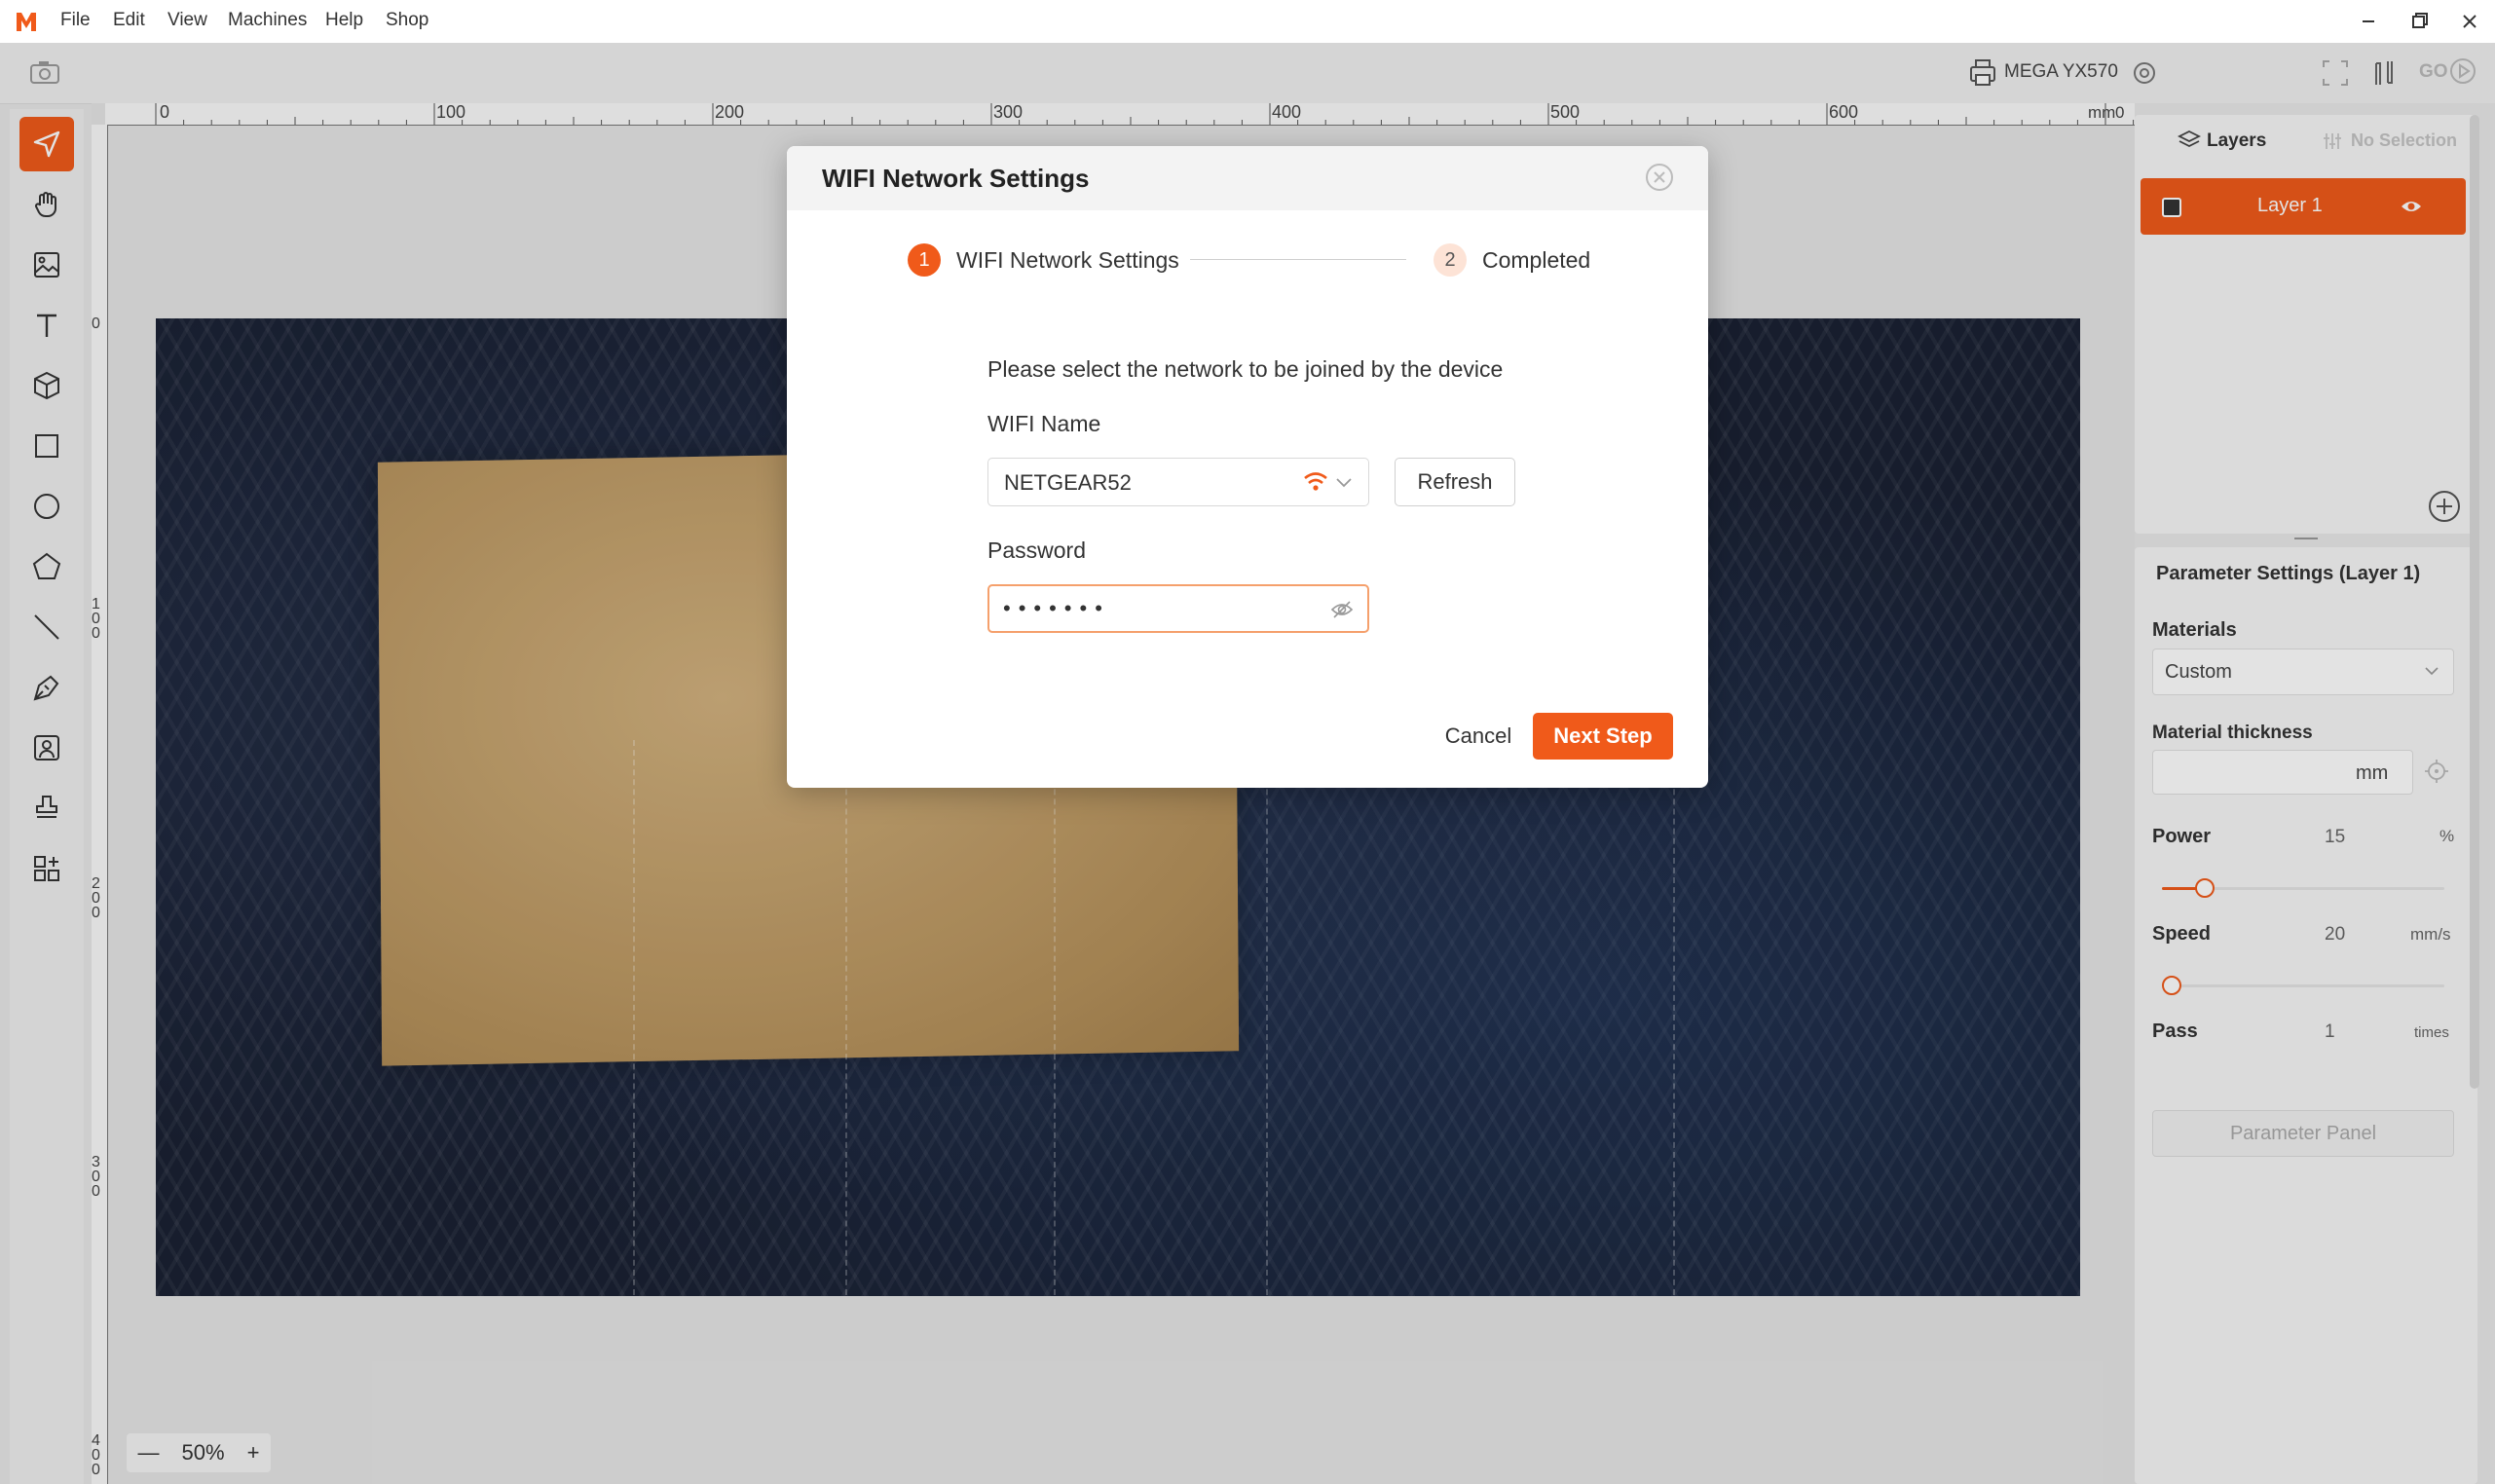 The image size is (2495, 1484). Describe the element at coordinates (267, 20) in the screenshot. I see `menu-machines: Machines` at that location.